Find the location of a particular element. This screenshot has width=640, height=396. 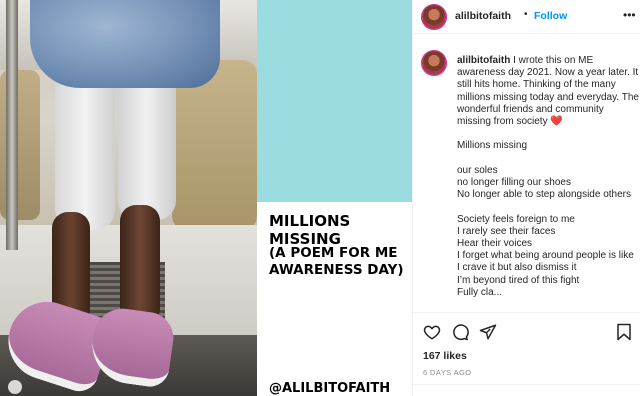

heart-emoji: ❤️ is located at coordinates (556, 122).